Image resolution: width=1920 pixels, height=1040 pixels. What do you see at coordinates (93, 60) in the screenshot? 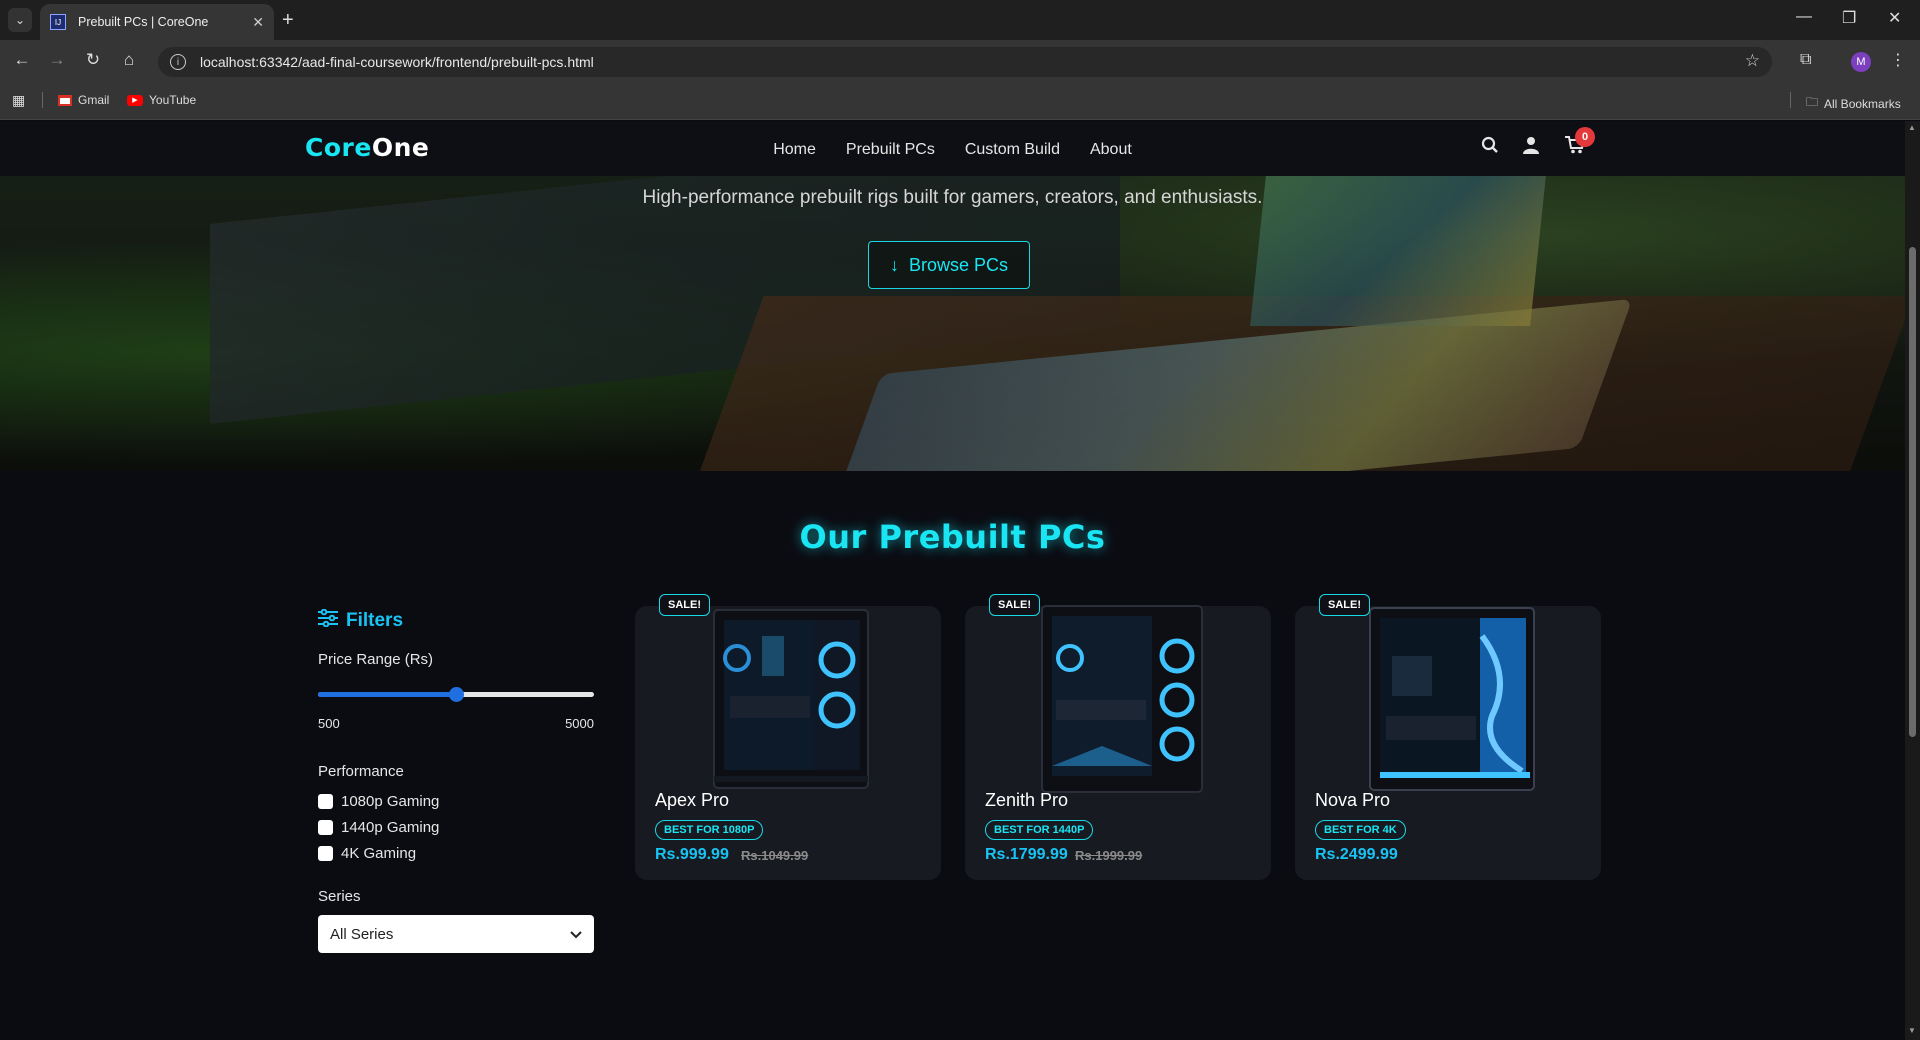
I see `reload-button: ↻` at bounding box center [93, 60].